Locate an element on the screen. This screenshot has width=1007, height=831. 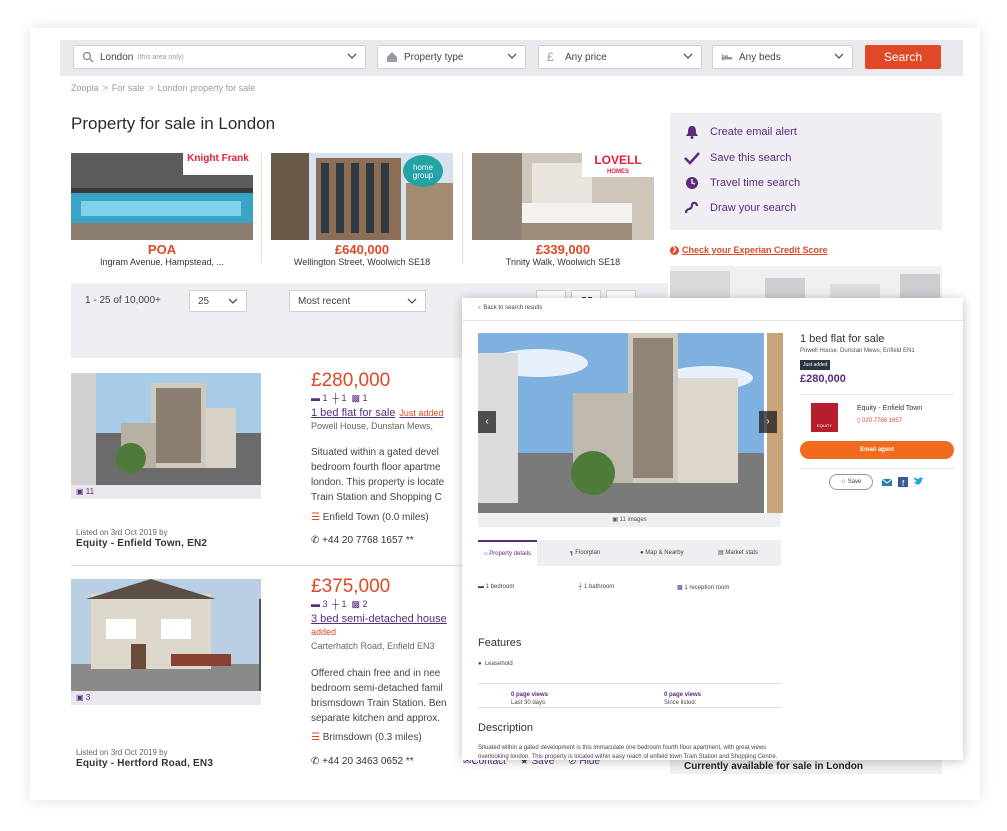
tab-map-nearby: ● Map & Nearby is located at coordinates (662, 553).